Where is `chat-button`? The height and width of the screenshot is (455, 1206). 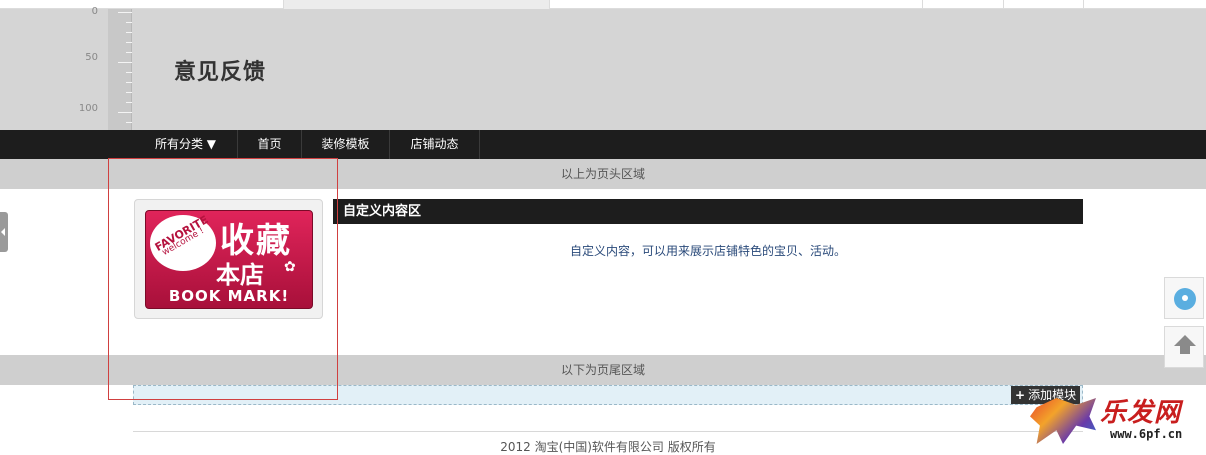 chat-button is located at coordinates (1184, 298).